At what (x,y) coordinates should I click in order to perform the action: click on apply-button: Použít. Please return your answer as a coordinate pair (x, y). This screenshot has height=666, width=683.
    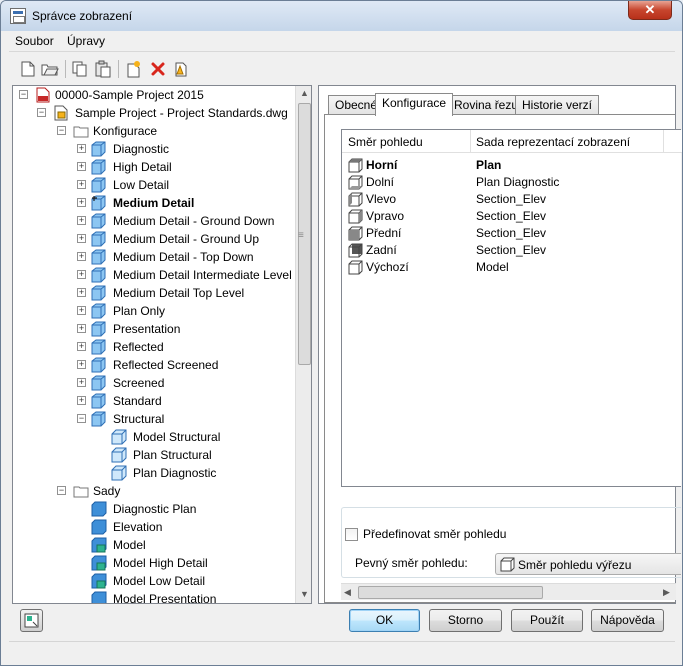
    Looking at the image, I should click on (547, 620).